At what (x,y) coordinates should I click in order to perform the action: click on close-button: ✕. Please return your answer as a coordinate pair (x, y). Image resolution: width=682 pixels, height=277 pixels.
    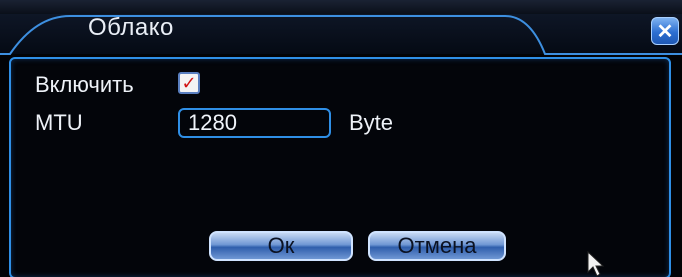
    Looking at the image, I should click on (665, 31).